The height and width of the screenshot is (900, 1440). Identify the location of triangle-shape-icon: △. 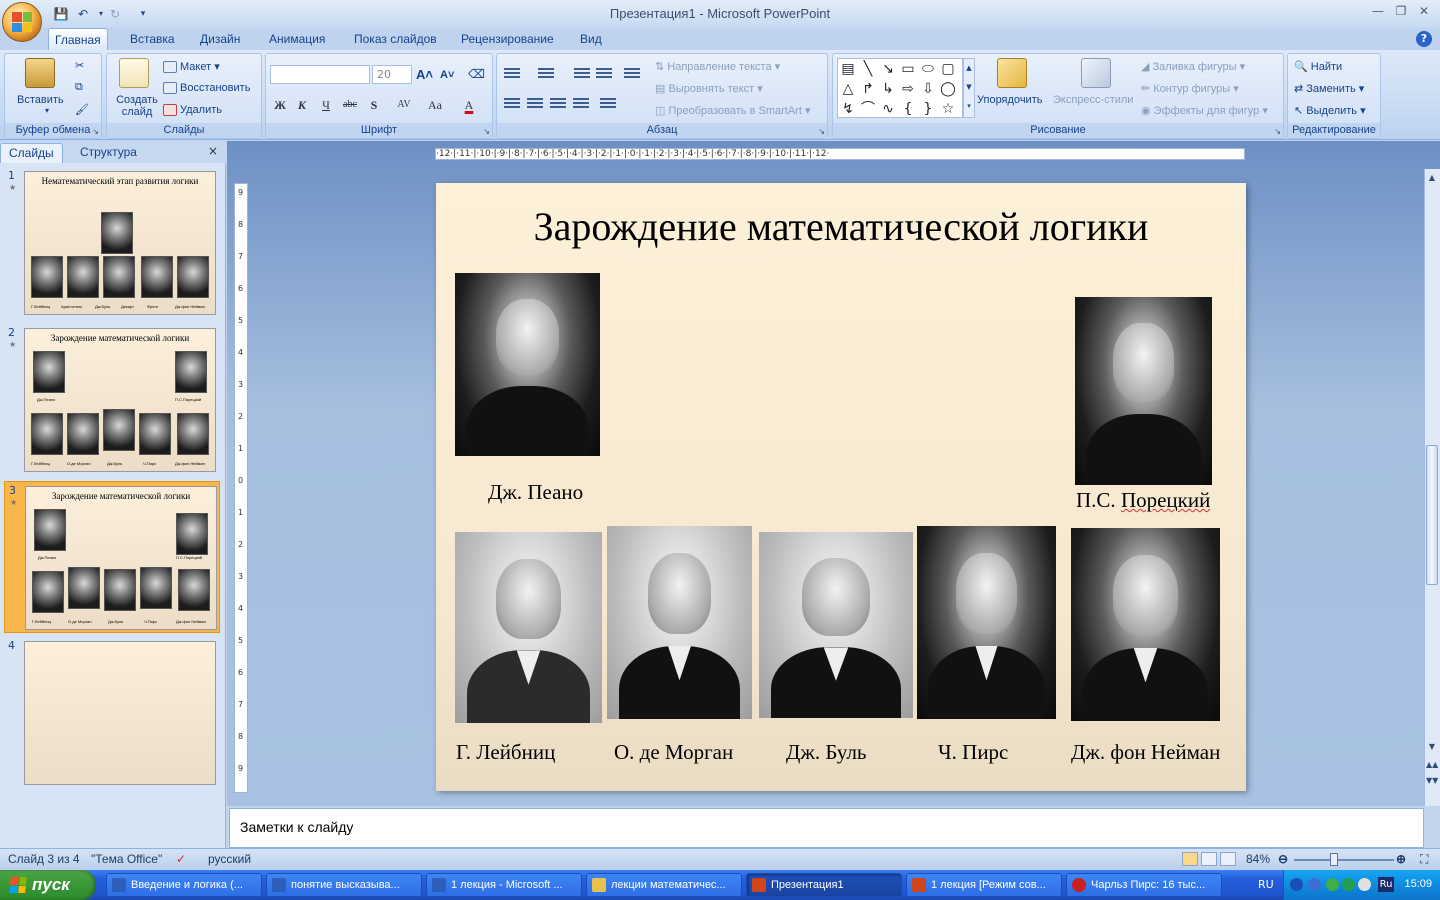
(848, 89).